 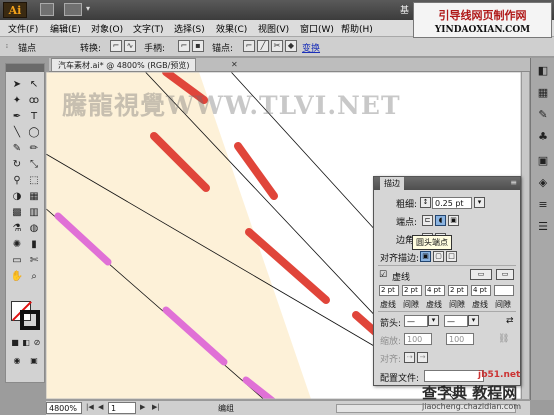 I want to click on show-handles-icon: ⌐, so click(x=184, y=46).